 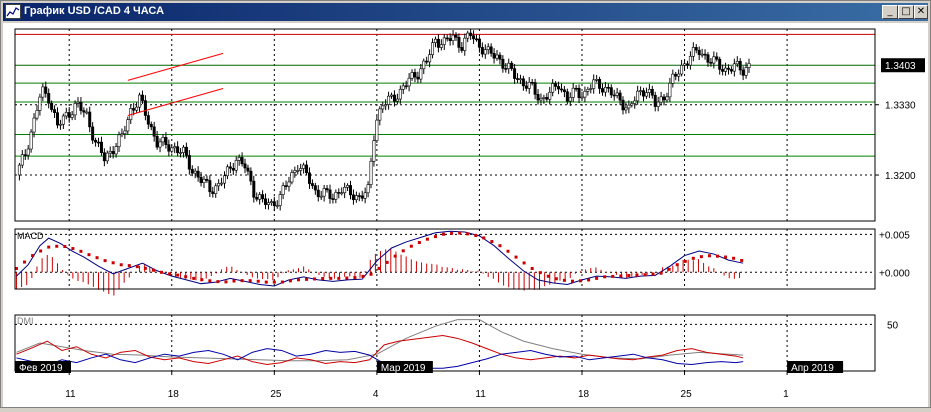 I want to click on close-button: ✕, so click(x=921, y=12).